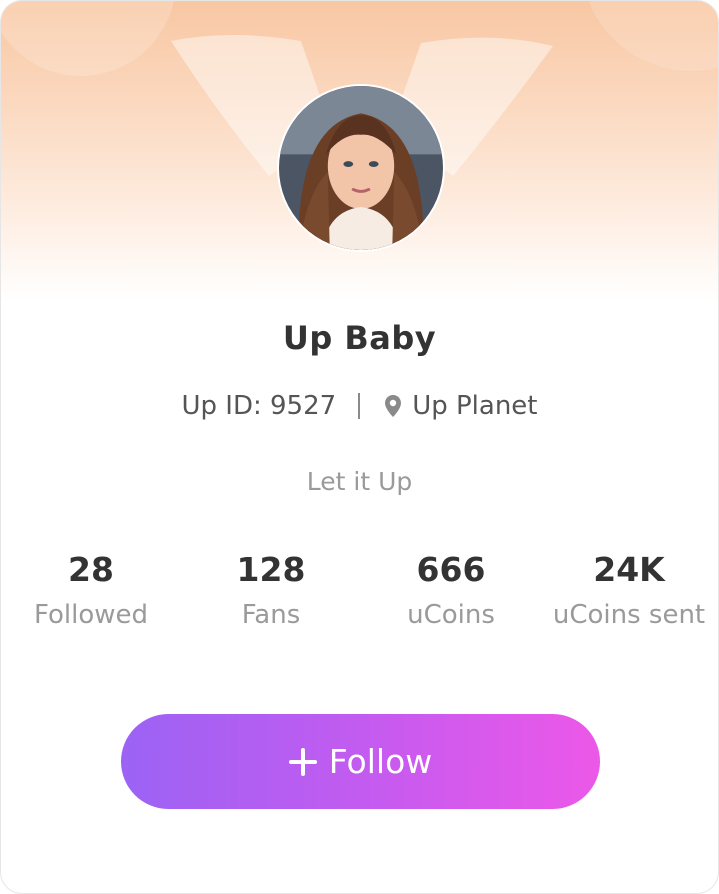 This screenshot has width=719, height=894. I want to click on avatar, so click(361, 168).